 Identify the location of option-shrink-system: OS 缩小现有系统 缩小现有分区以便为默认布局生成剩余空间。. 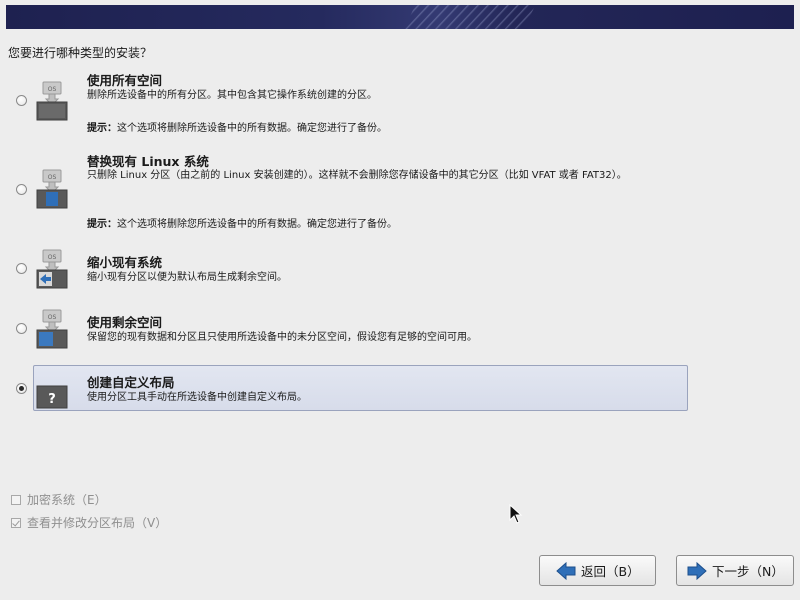
(349, 270).